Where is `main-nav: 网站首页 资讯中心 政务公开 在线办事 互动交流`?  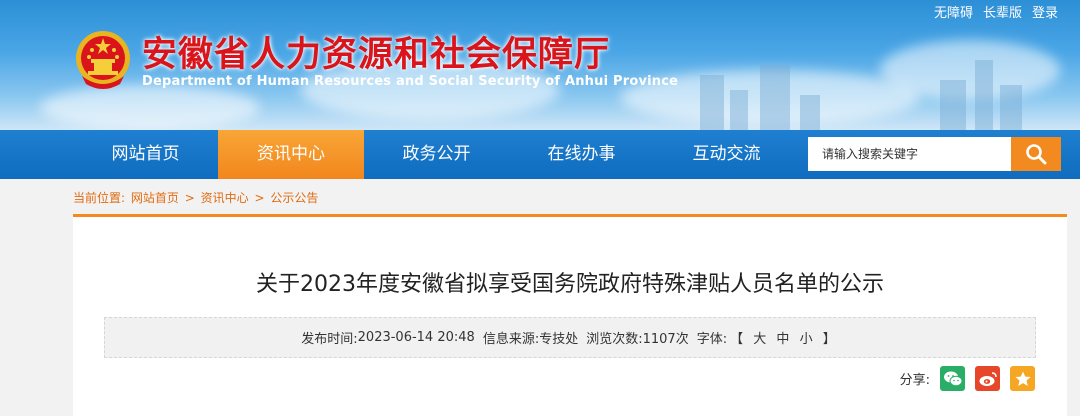 main-nav: 网站首页 资讯中心 政务公开 在线办事 互动交流 is located at coordinates (540, 154).